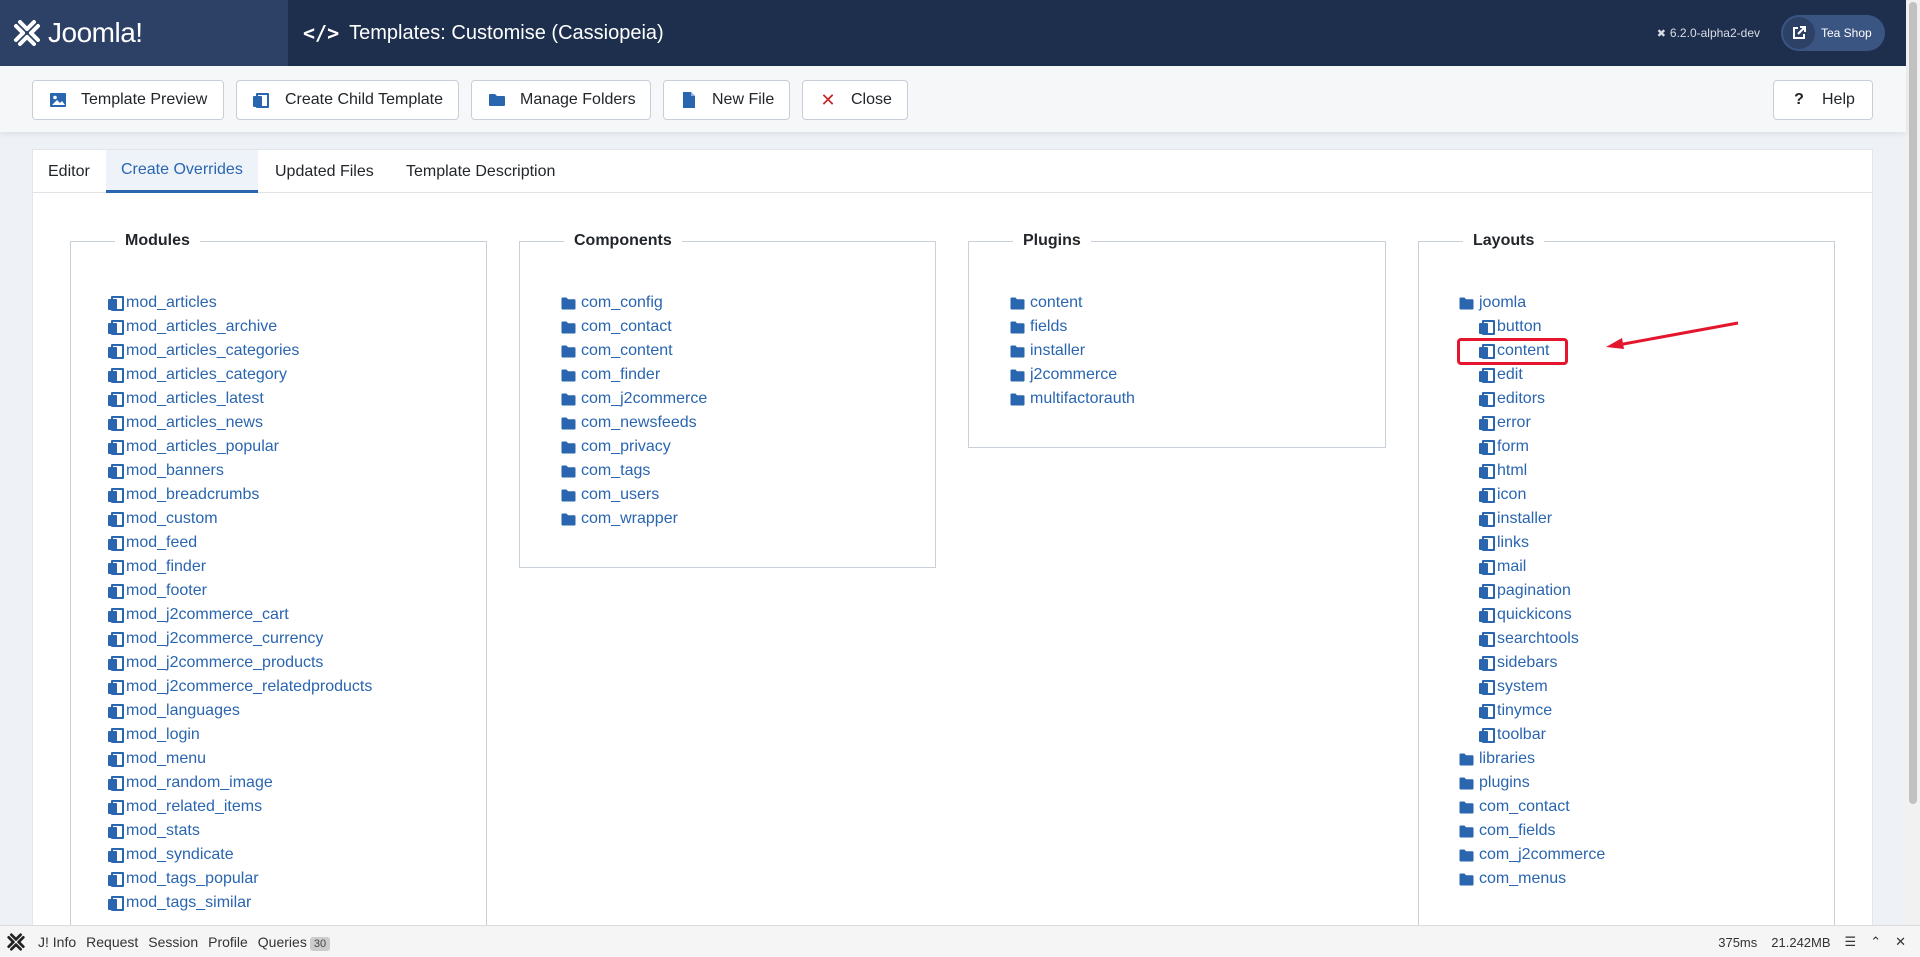  Describe the element at coordinates (1532, 831) in the screenshot. I see `layout-folder: com_fields` at that location.